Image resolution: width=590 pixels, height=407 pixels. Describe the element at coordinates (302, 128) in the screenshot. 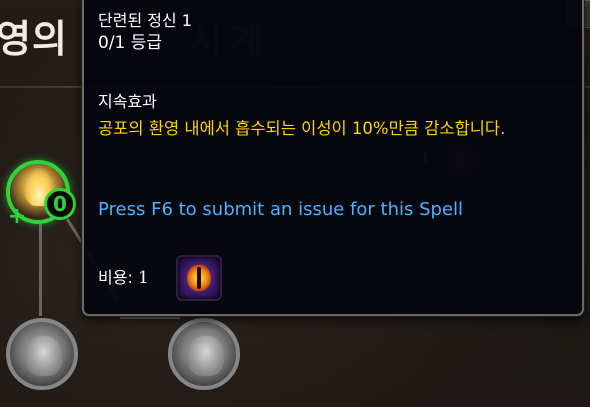

I see `spell-description: 공포의 환영 내에서 흡수되는 이성이 10%만큼 감소합니다.` at that location.